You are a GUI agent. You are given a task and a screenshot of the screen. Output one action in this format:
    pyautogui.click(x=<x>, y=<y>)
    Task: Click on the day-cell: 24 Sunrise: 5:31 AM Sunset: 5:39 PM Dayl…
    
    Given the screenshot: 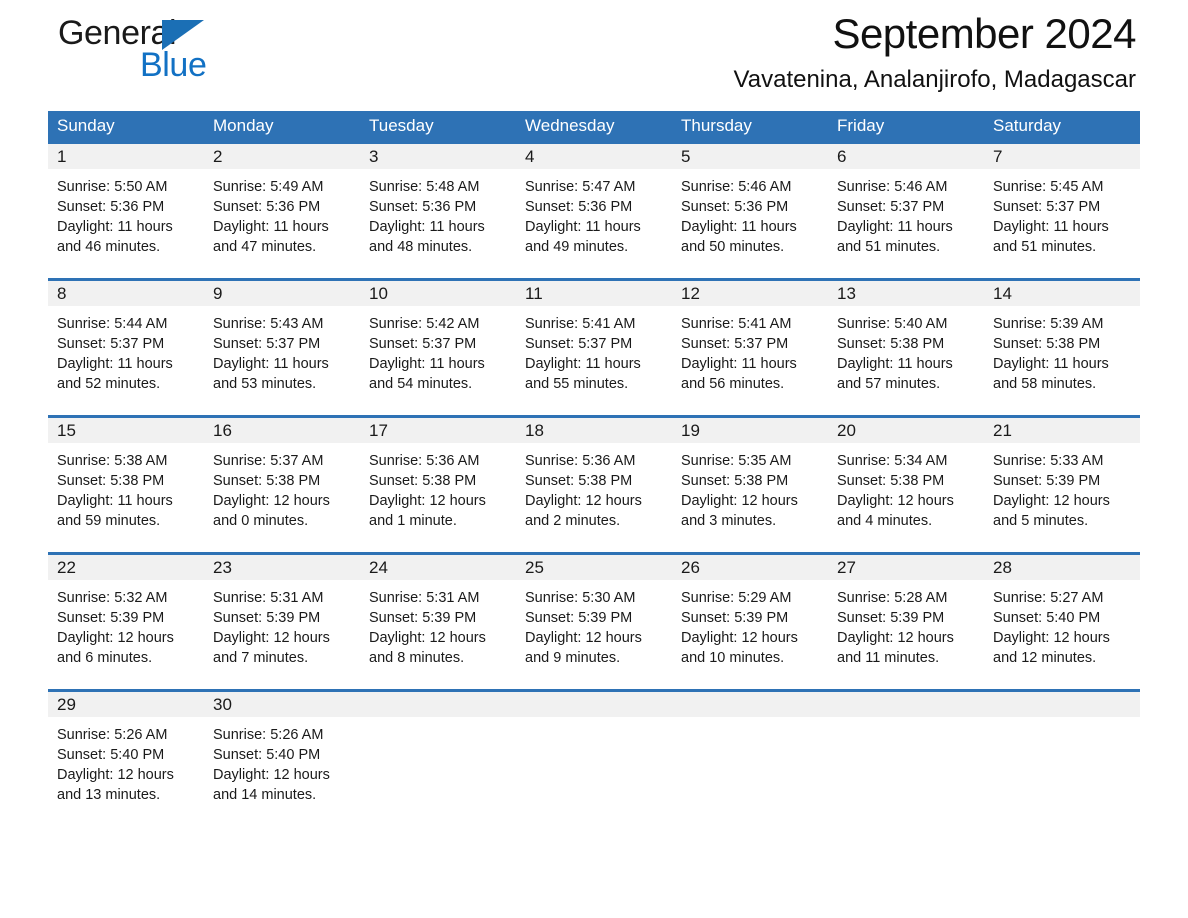 What is the action you would take?
    pyautogui.click(x=438, y=618)
    